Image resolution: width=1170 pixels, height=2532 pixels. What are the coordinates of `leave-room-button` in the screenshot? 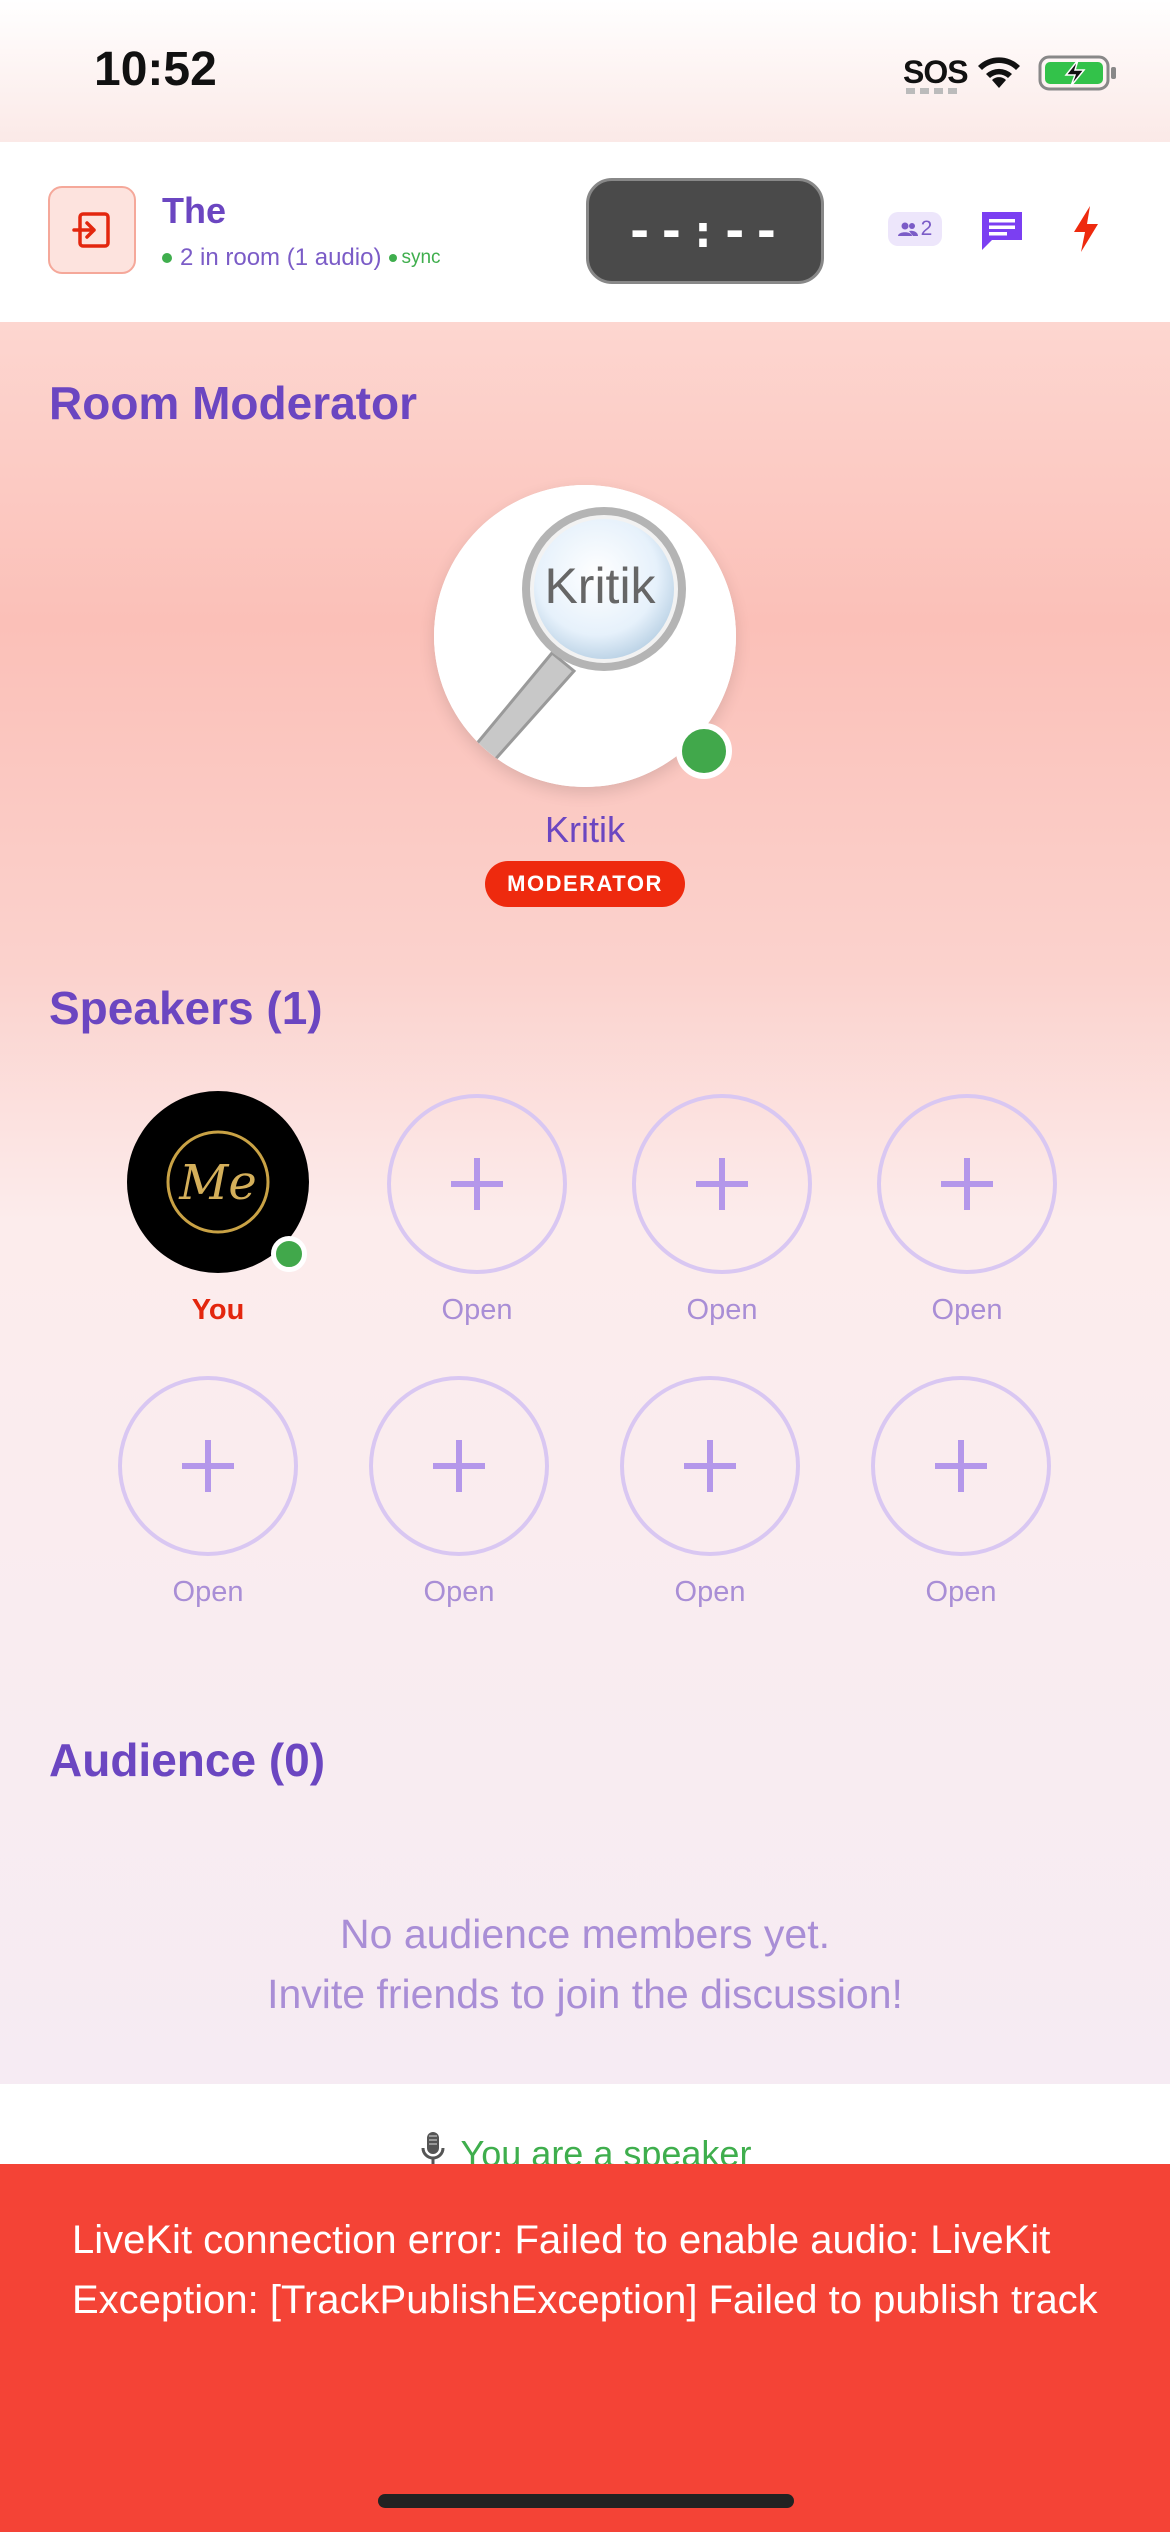 It's located at (92, 230).